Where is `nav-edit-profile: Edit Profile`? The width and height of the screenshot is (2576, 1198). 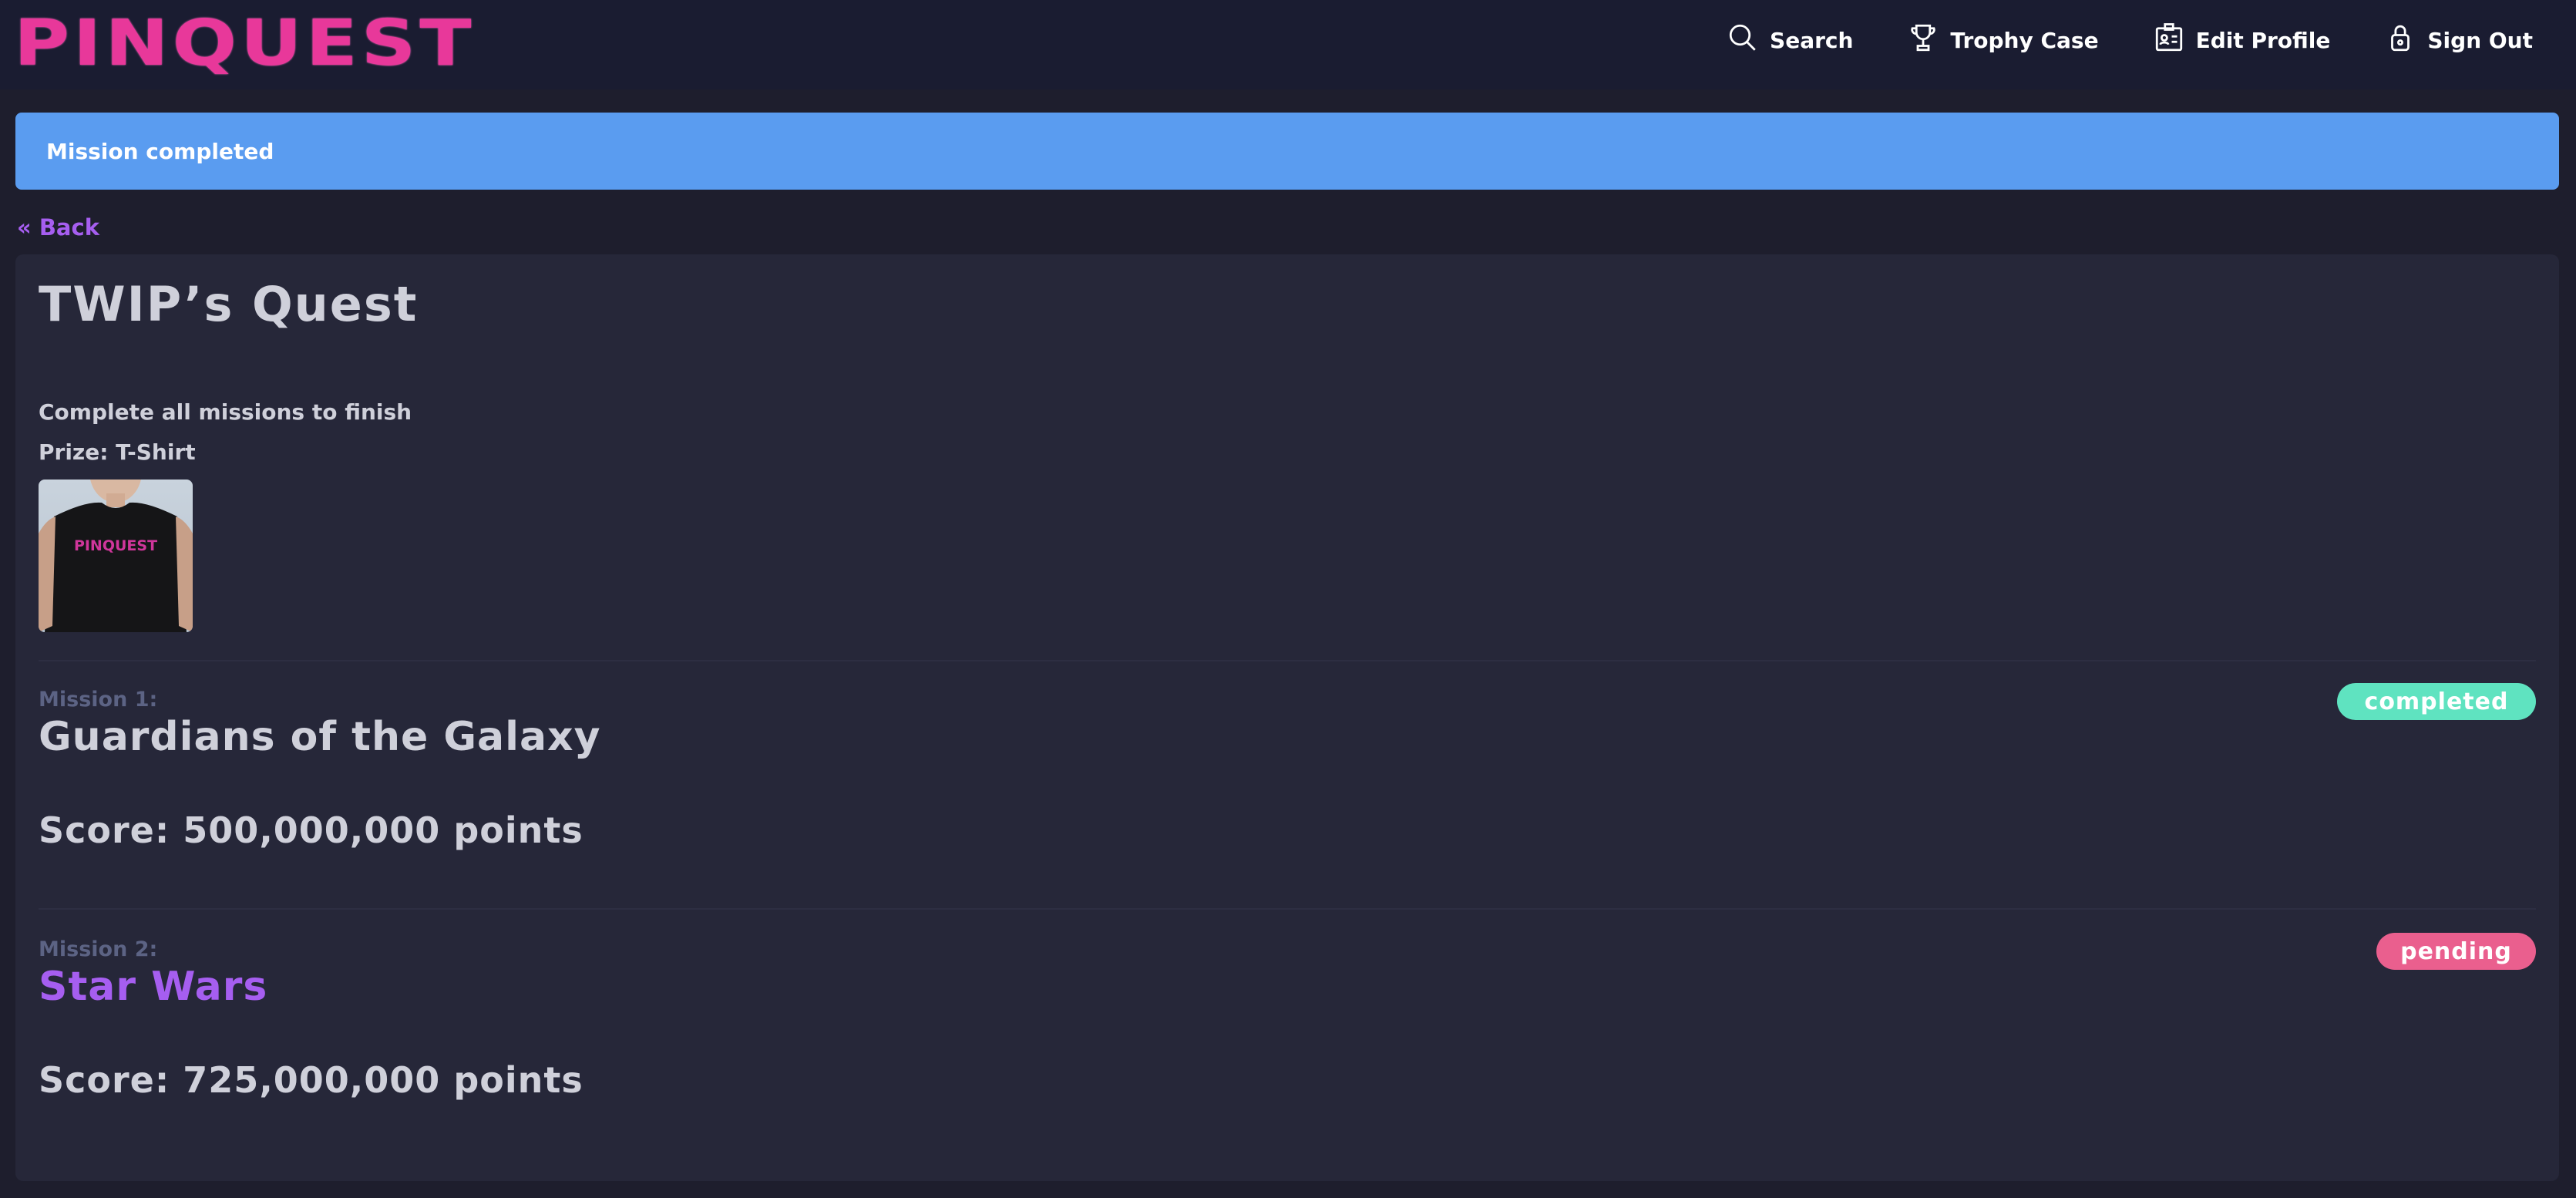
nav-edit-profile: Edit Profile is located at coordinates (2242, 40).